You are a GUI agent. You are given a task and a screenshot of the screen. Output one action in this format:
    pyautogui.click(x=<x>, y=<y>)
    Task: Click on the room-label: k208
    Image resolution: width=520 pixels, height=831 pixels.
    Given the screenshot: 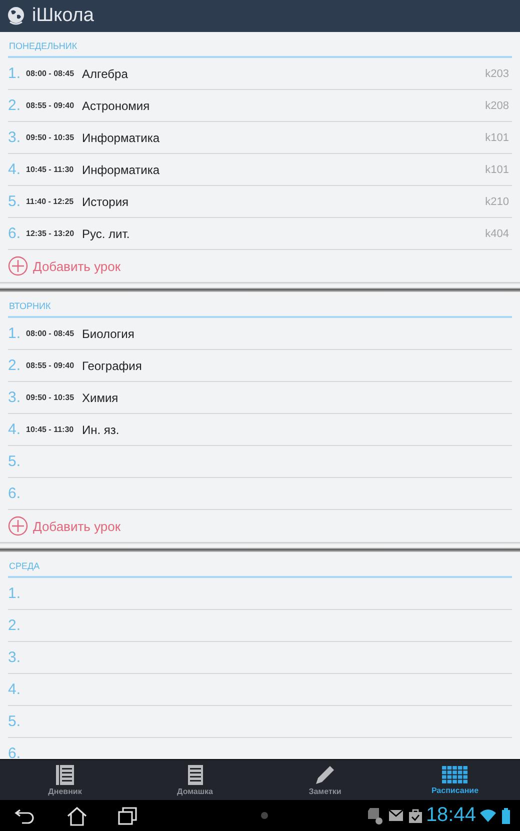 What is the action you would take?
    pyautogui.click(x=497, y=106)
    